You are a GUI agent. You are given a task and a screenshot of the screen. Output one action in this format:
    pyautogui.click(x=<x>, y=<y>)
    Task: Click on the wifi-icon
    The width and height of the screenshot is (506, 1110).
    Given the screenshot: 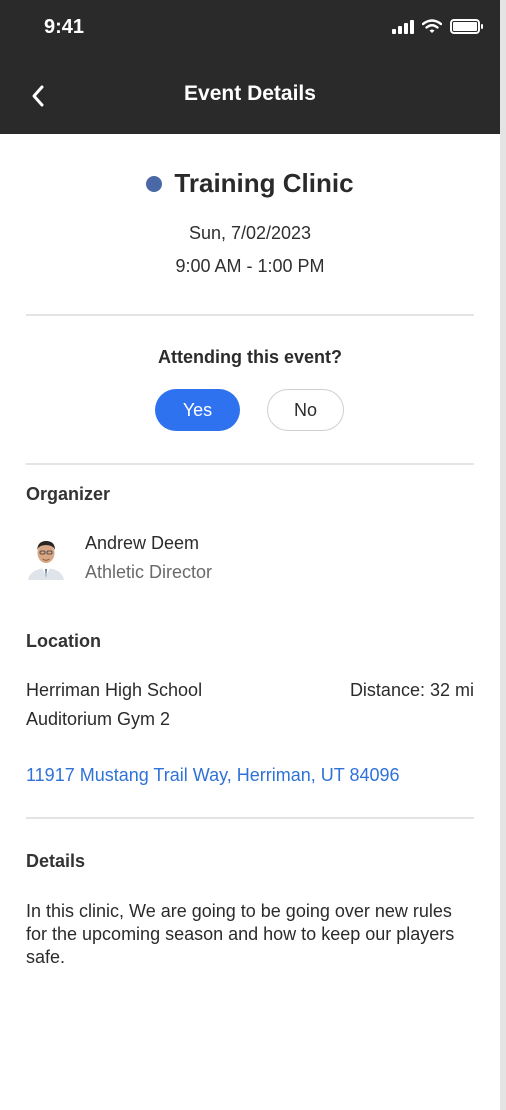 What is the action you would take?
    pyautogui.click(x=432, y=26)
    